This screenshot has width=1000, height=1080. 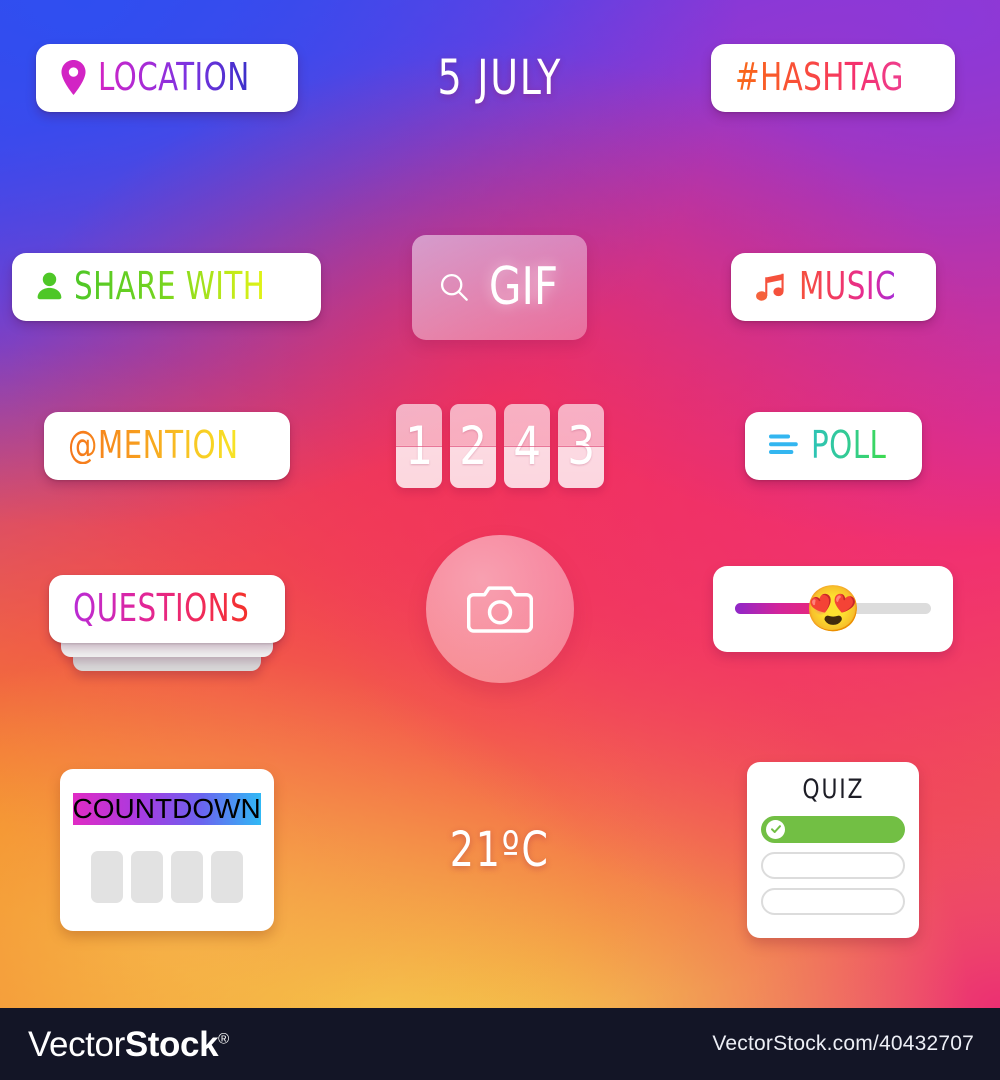 I want to click on digit-value: 4, so click(x=527, y=446).